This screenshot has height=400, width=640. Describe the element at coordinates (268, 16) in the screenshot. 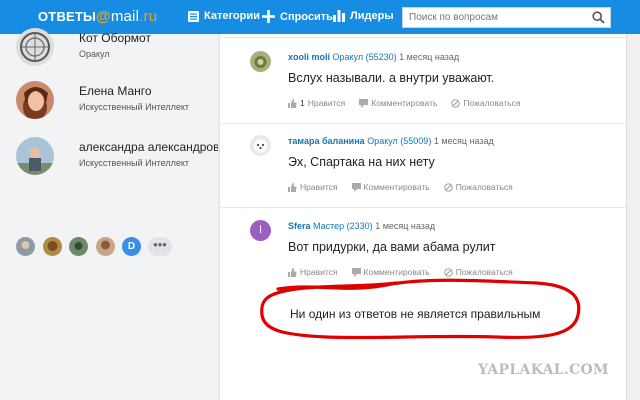

I see `plus-icon` at that location.